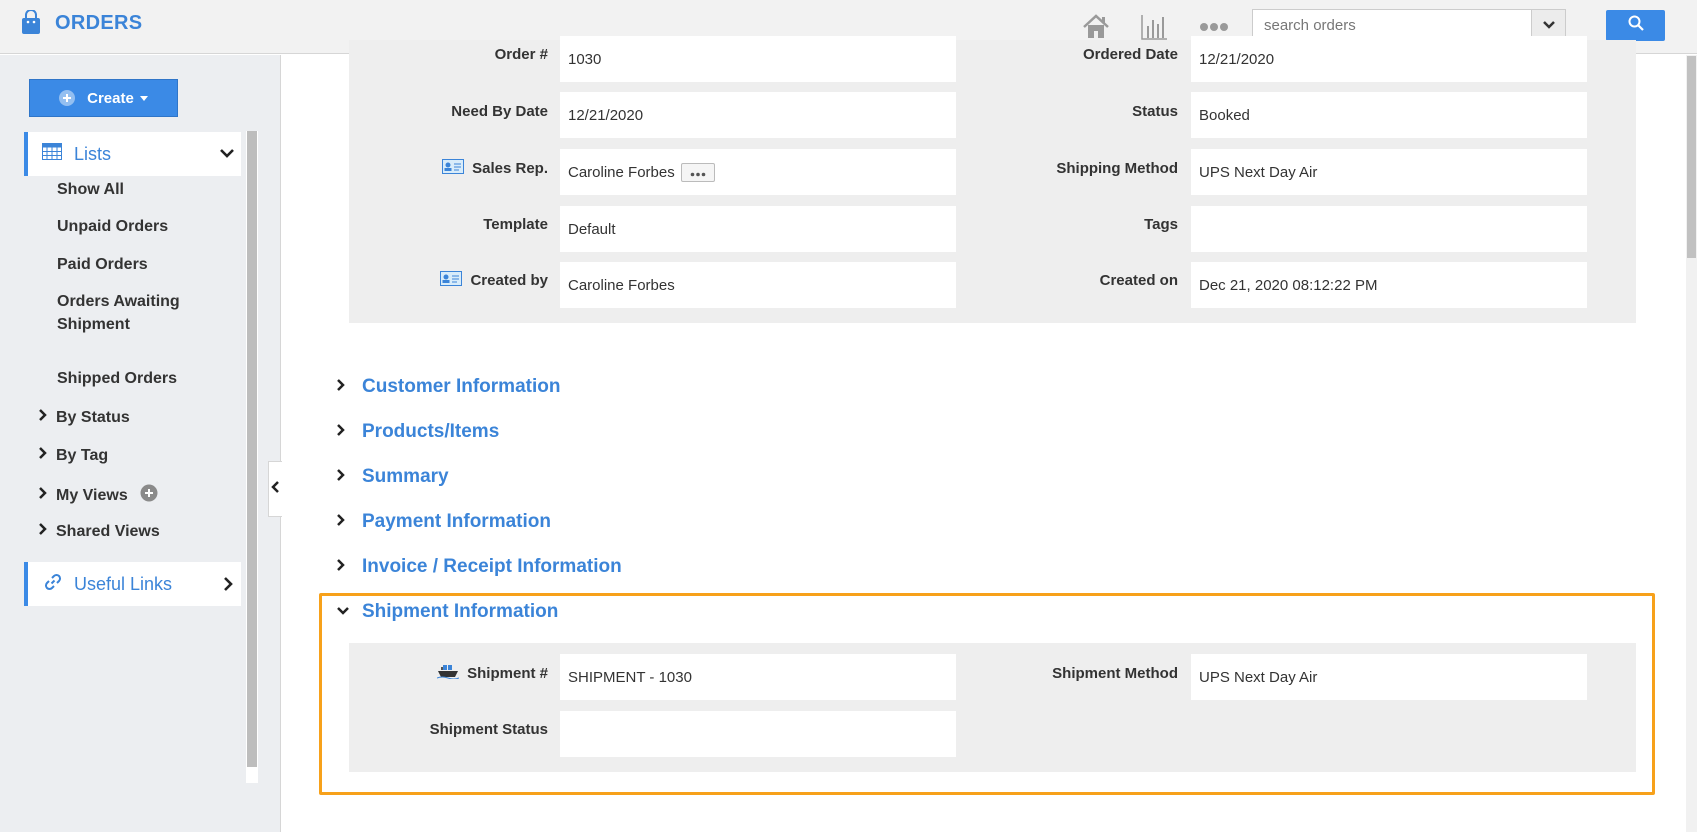 The width and height of the screenshot is (1697, 832). Describe the element at coordinates (93, 417) in the screenshot. I see `sidebar-group-label: By Status` at that location.